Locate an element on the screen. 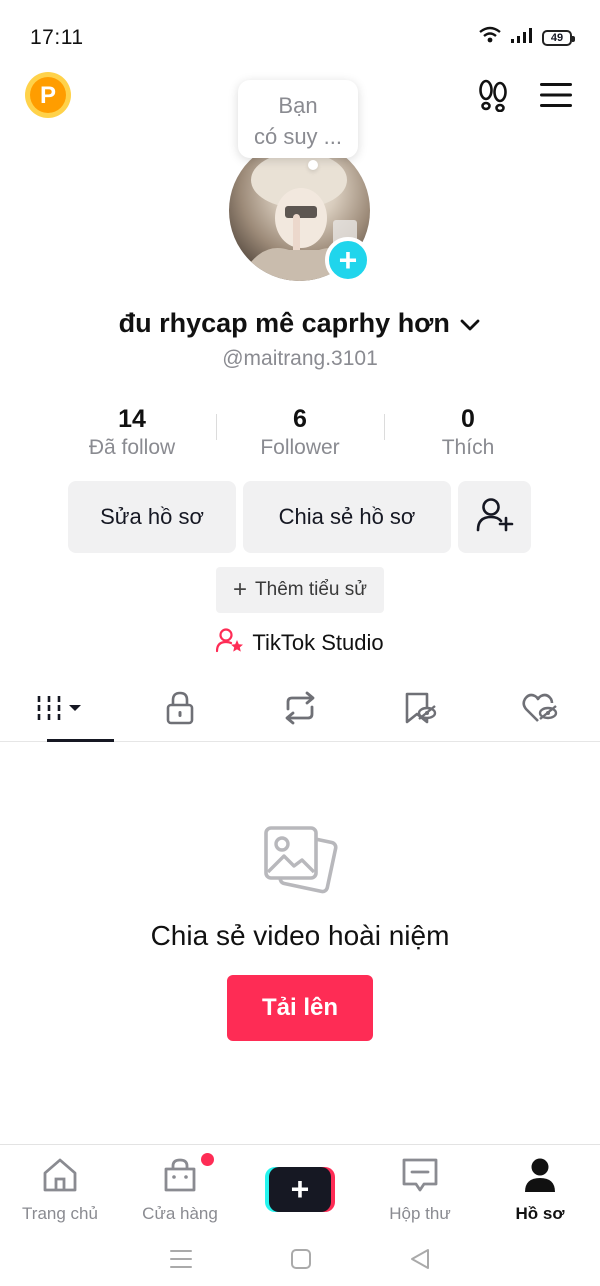 The width and height of the screenshot is (600, 1286). stats-row: 14 Đã follow 6 Follower 0 Thích is located at coordinates (300, 434).